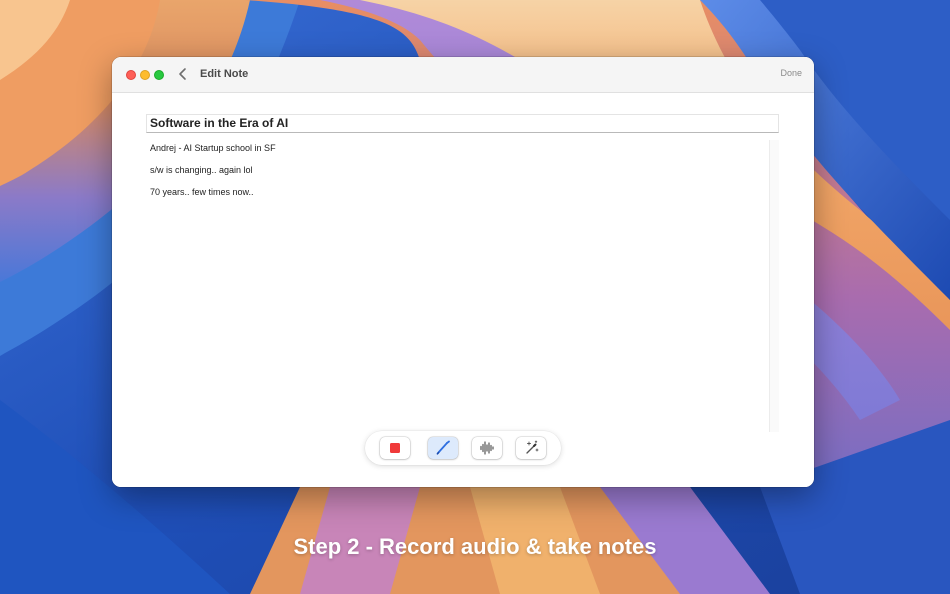  I want to click on note-title-field: Software in the Era of AI, so click(462, 123).